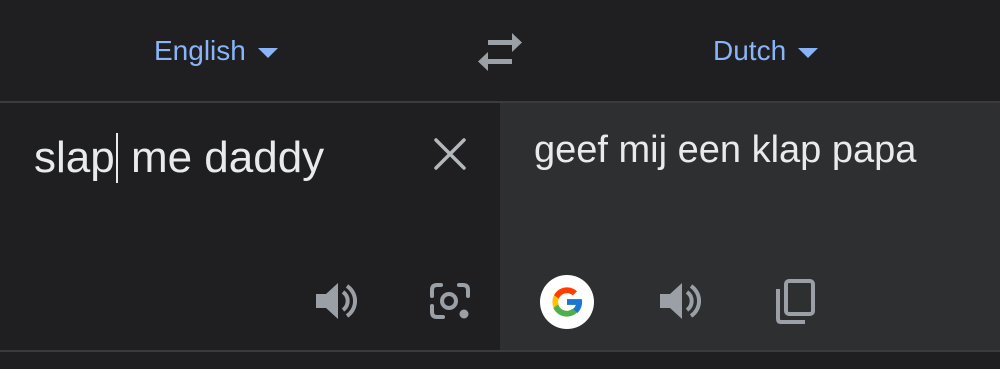  I want to click on source-text-before-cursor: slap, so click(74, 157).